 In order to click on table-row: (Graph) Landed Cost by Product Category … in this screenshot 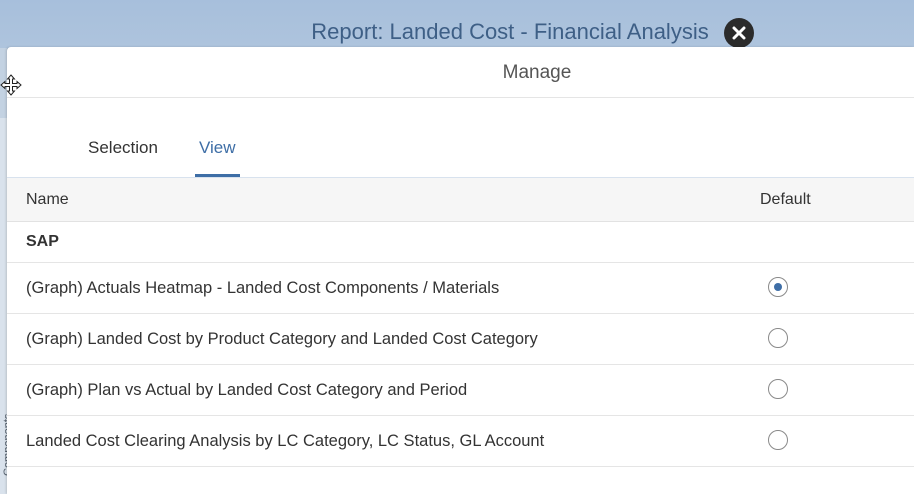, I will do `click(460, 339)`.